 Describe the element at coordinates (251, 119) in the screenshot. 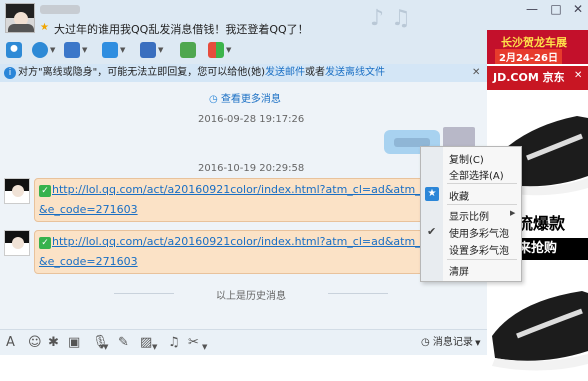

I see `message-timestamp: 2016-09-28 19:17:26` at that location.